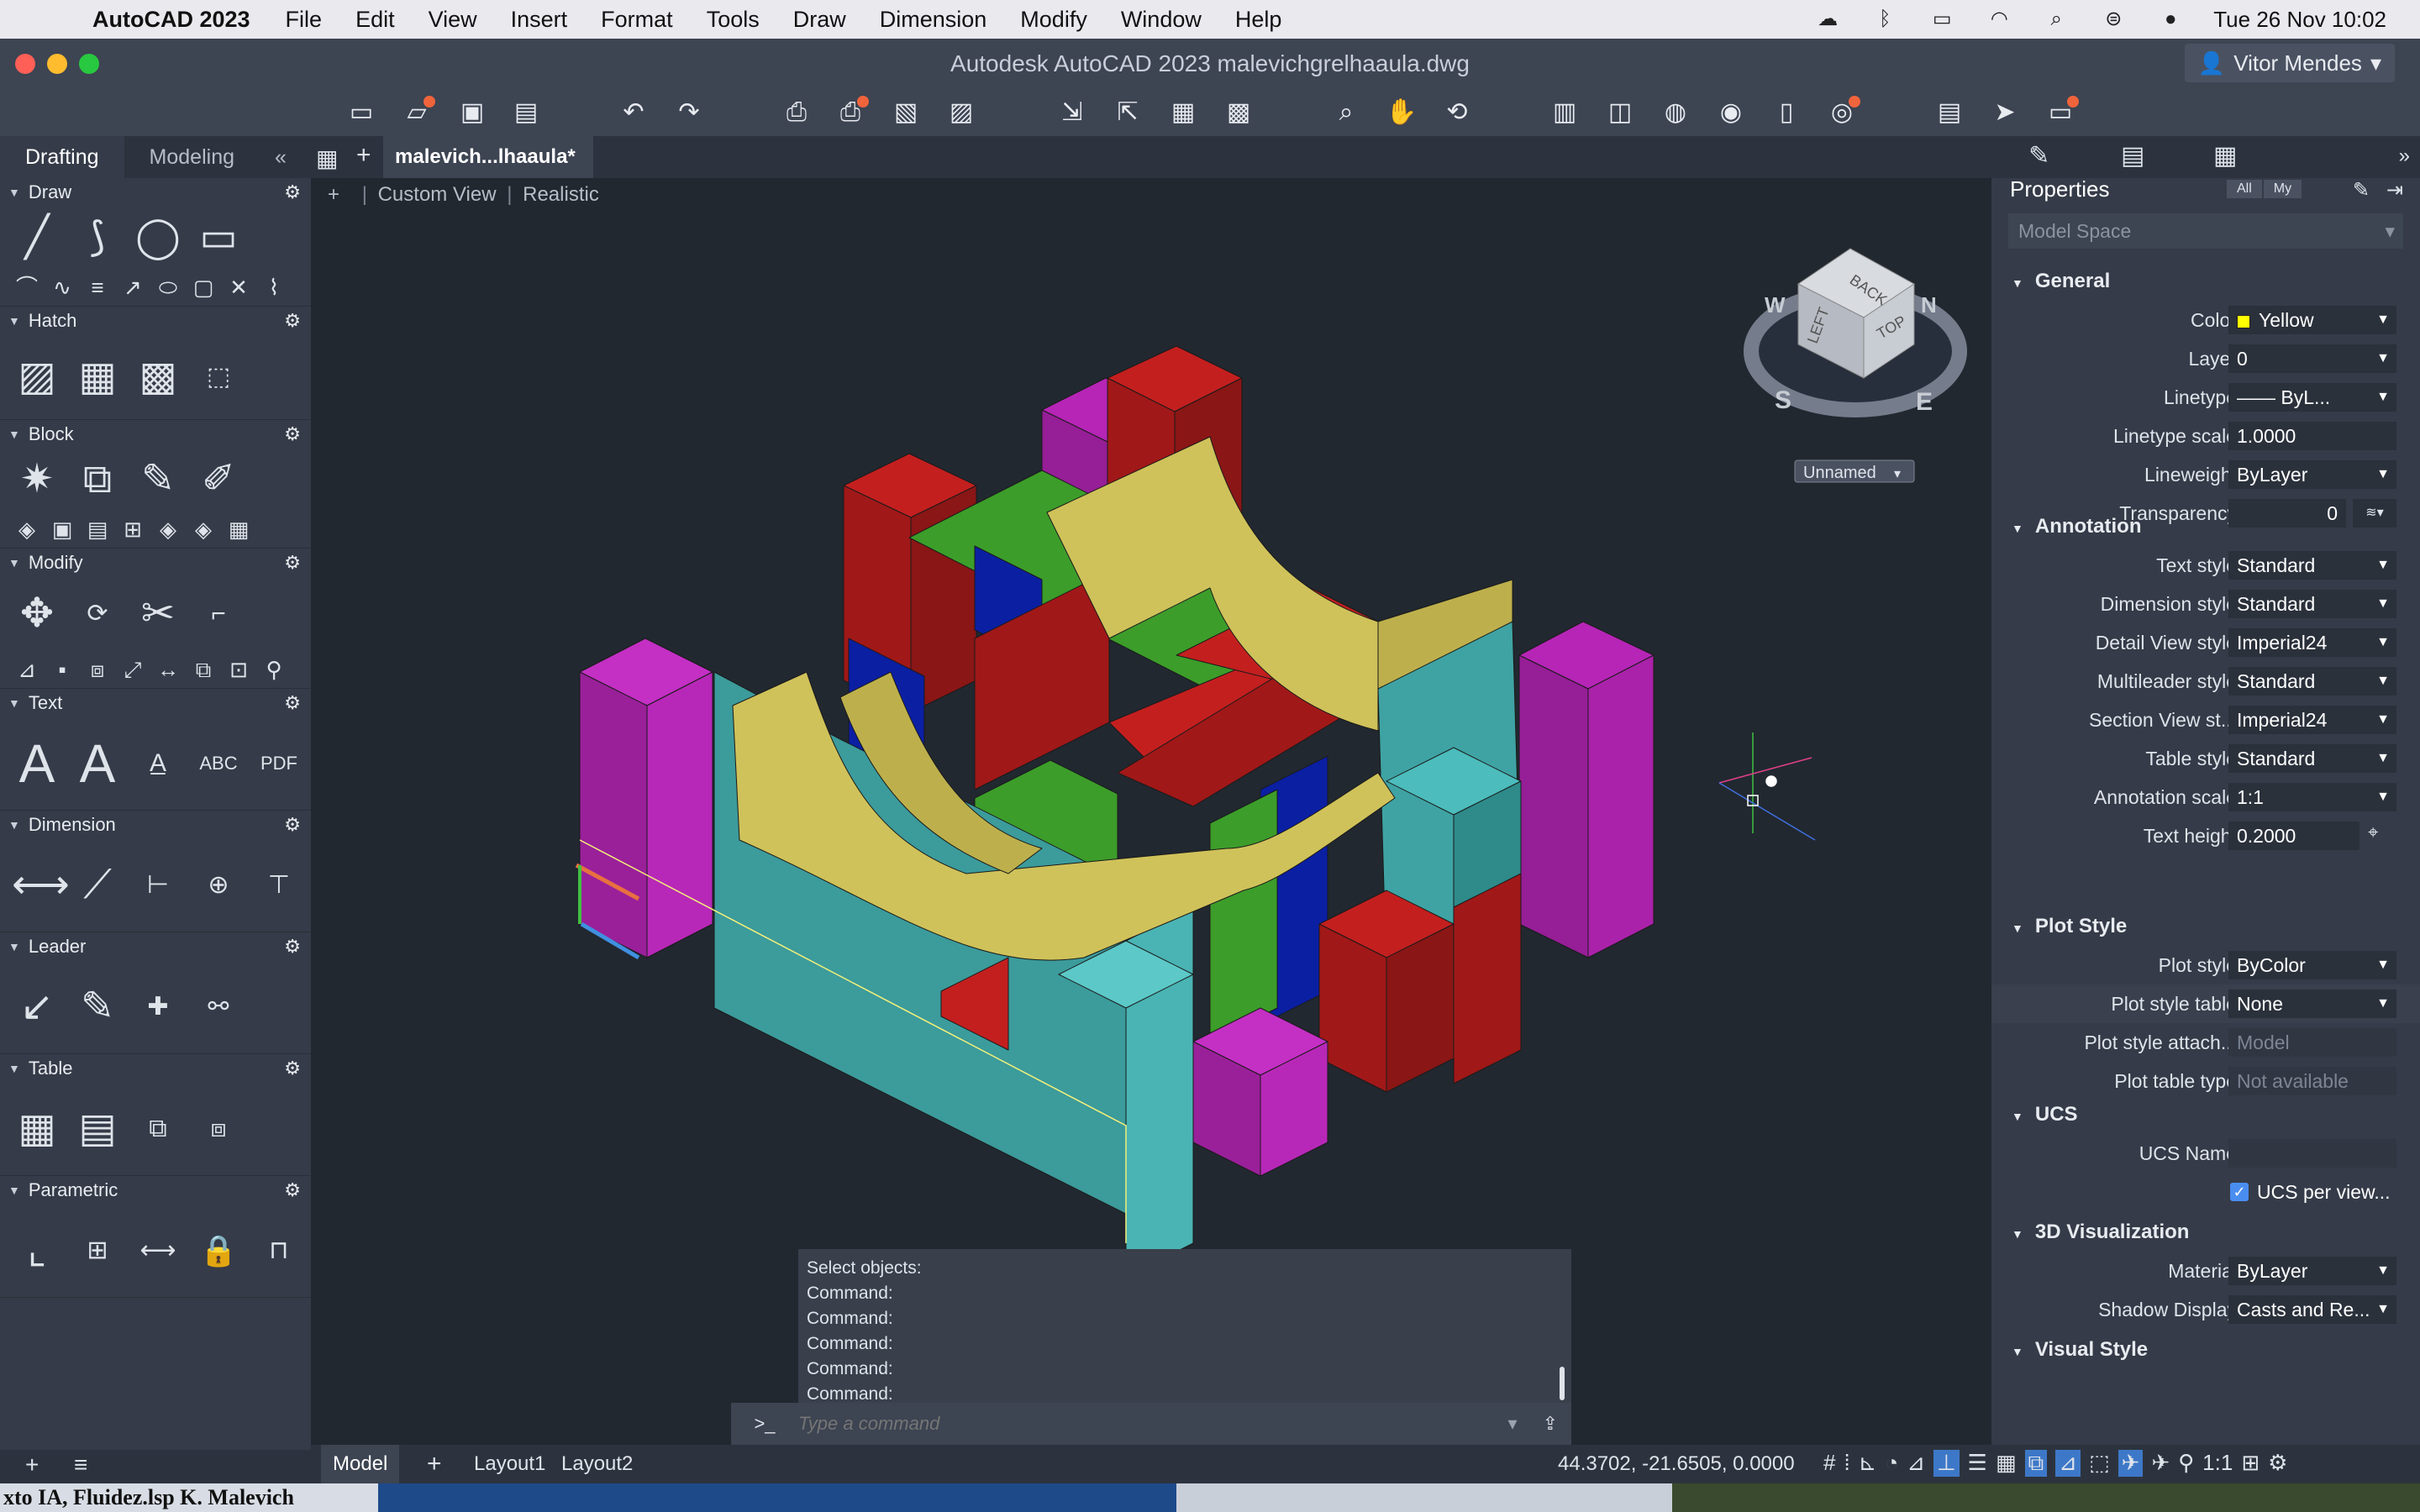  What do you see at coordinates (62, 529) in the screenshot?
I see `block-attr-icon: ▣` at bounding box center [62, 529].